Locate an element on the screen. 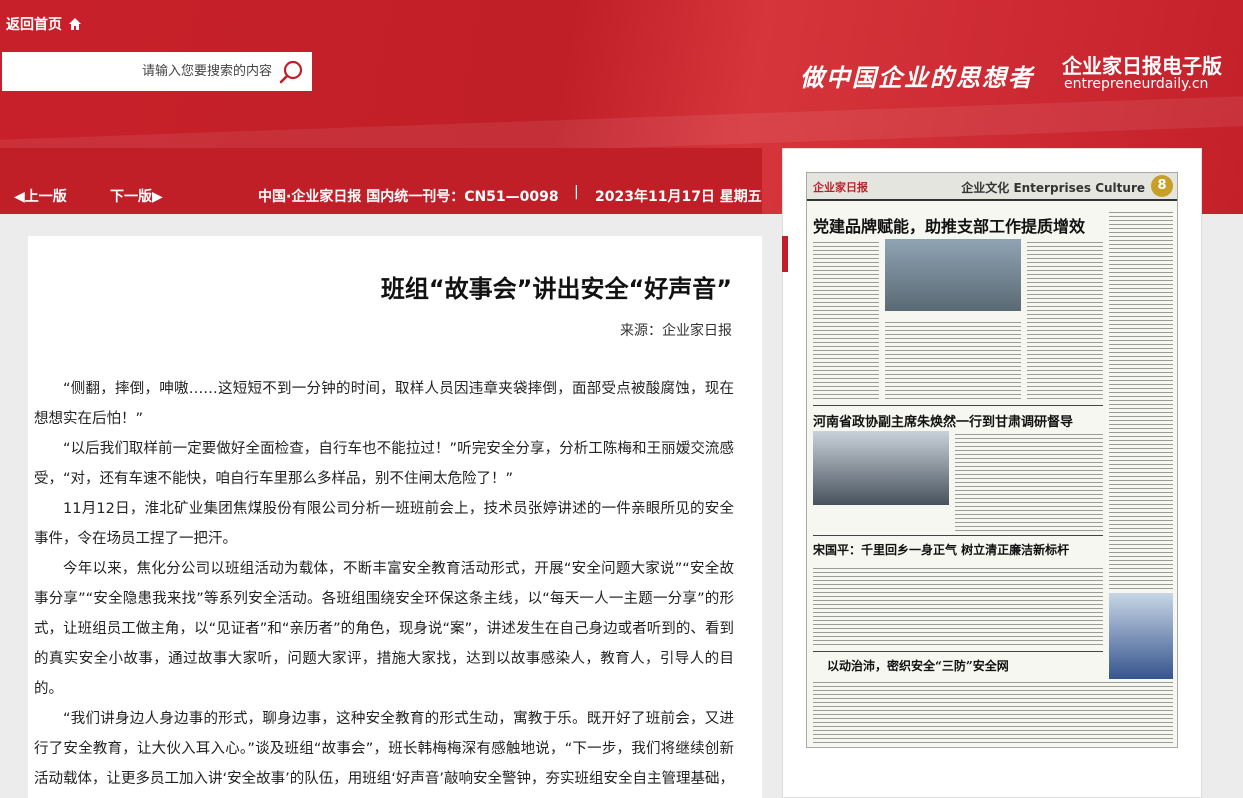 The width and height of the screenshot is (1243, 798). prev-page-label: 上一版 is located at coordinates (45, 197).